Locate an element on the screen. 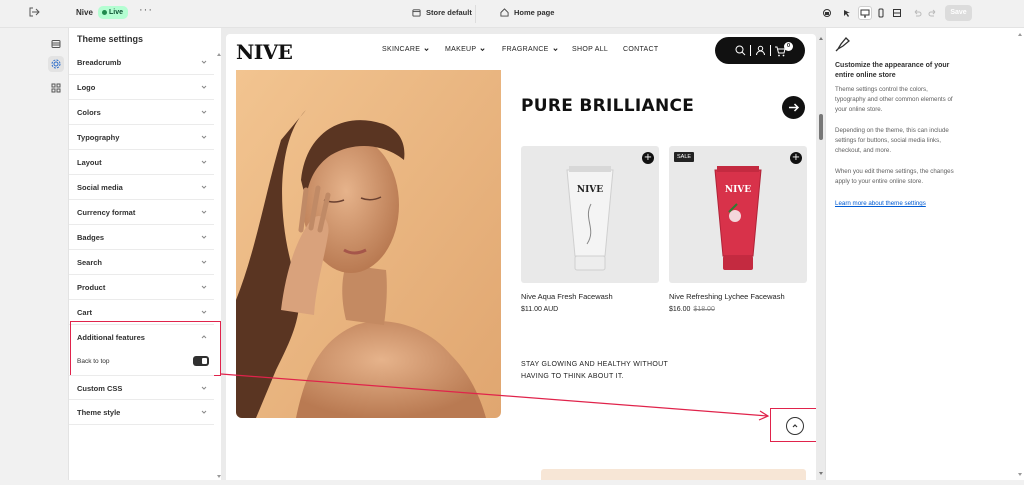 This screenshot has height=485, width=1024. preview-scrollbar is located at coordinates (821, 254).